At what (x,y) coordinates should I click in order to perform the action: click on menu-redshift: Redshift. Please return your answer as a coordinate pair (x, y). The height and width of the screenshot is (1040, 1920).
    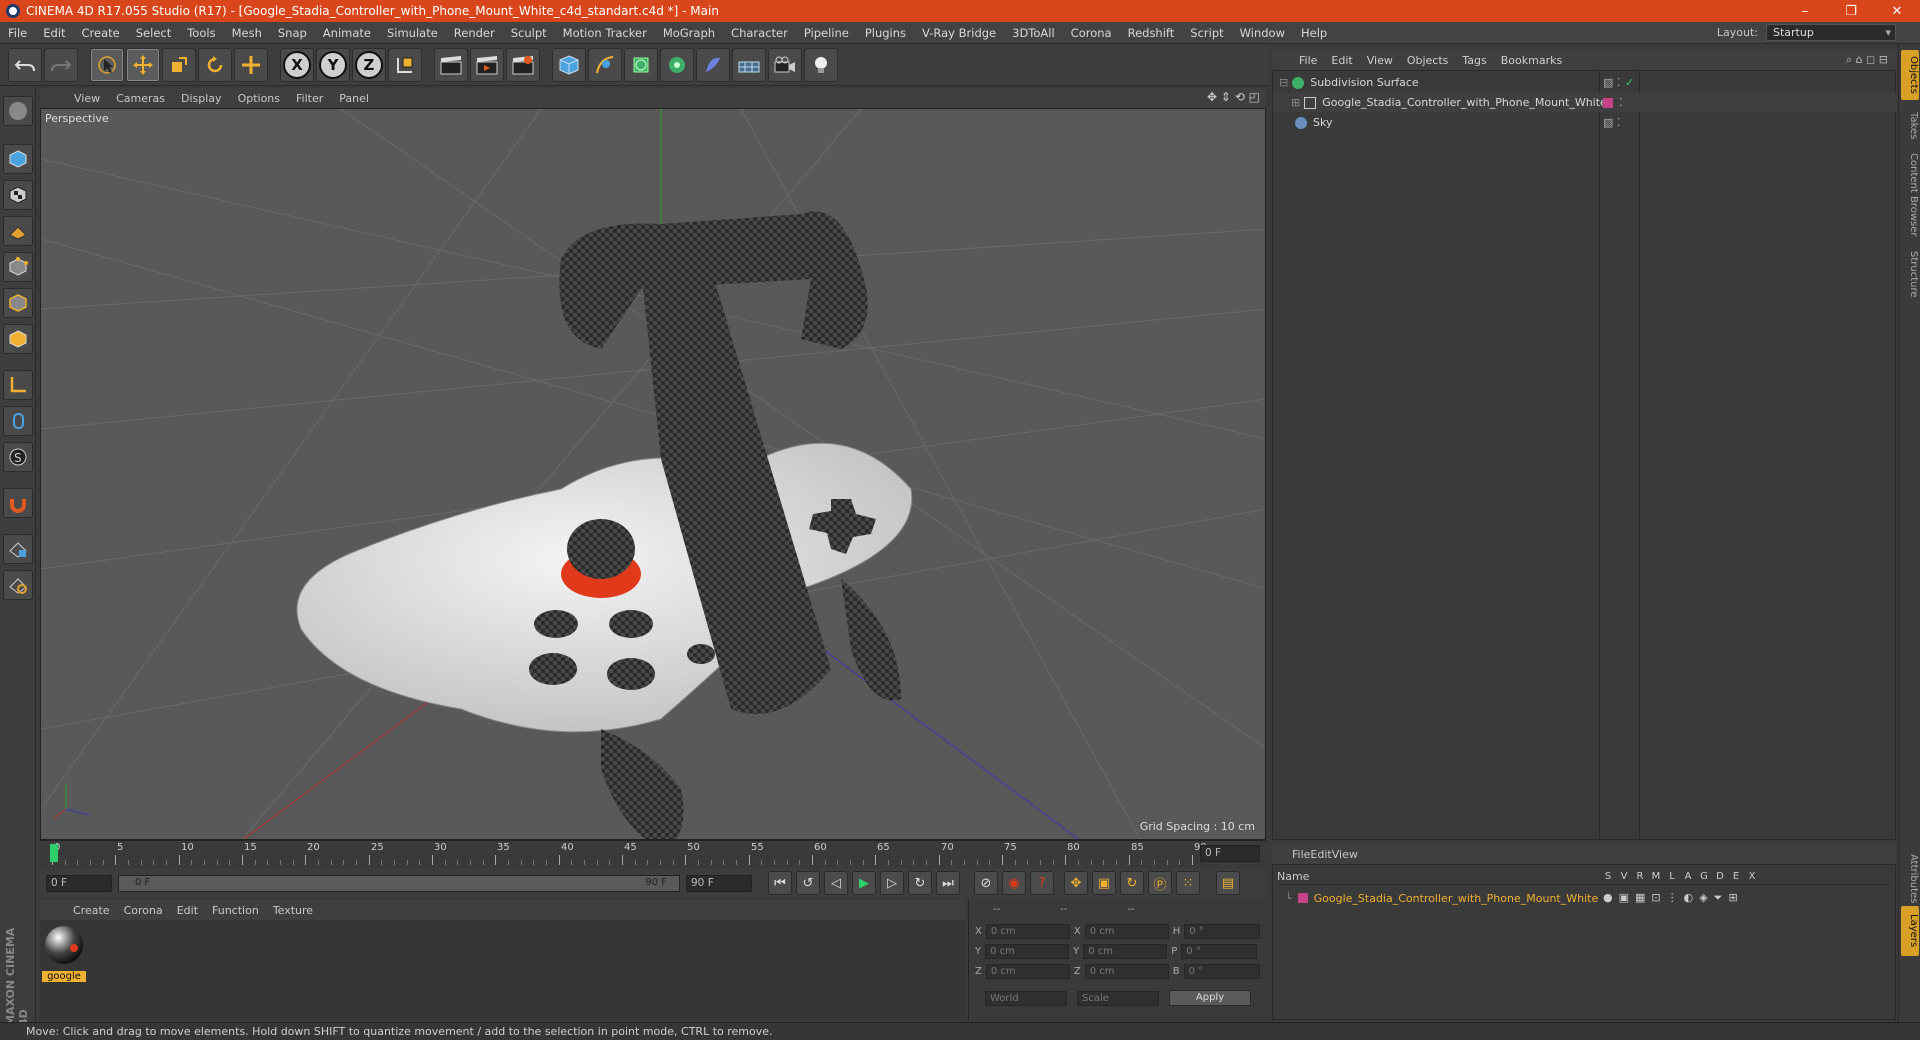
    Looking at the image, I should click on (1151, 33).